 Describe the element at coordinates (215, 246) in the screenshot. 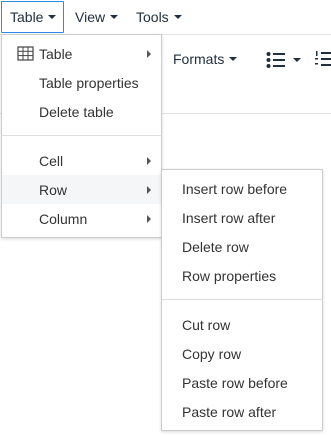

I see `menu-item-label: Delete row` at that location.